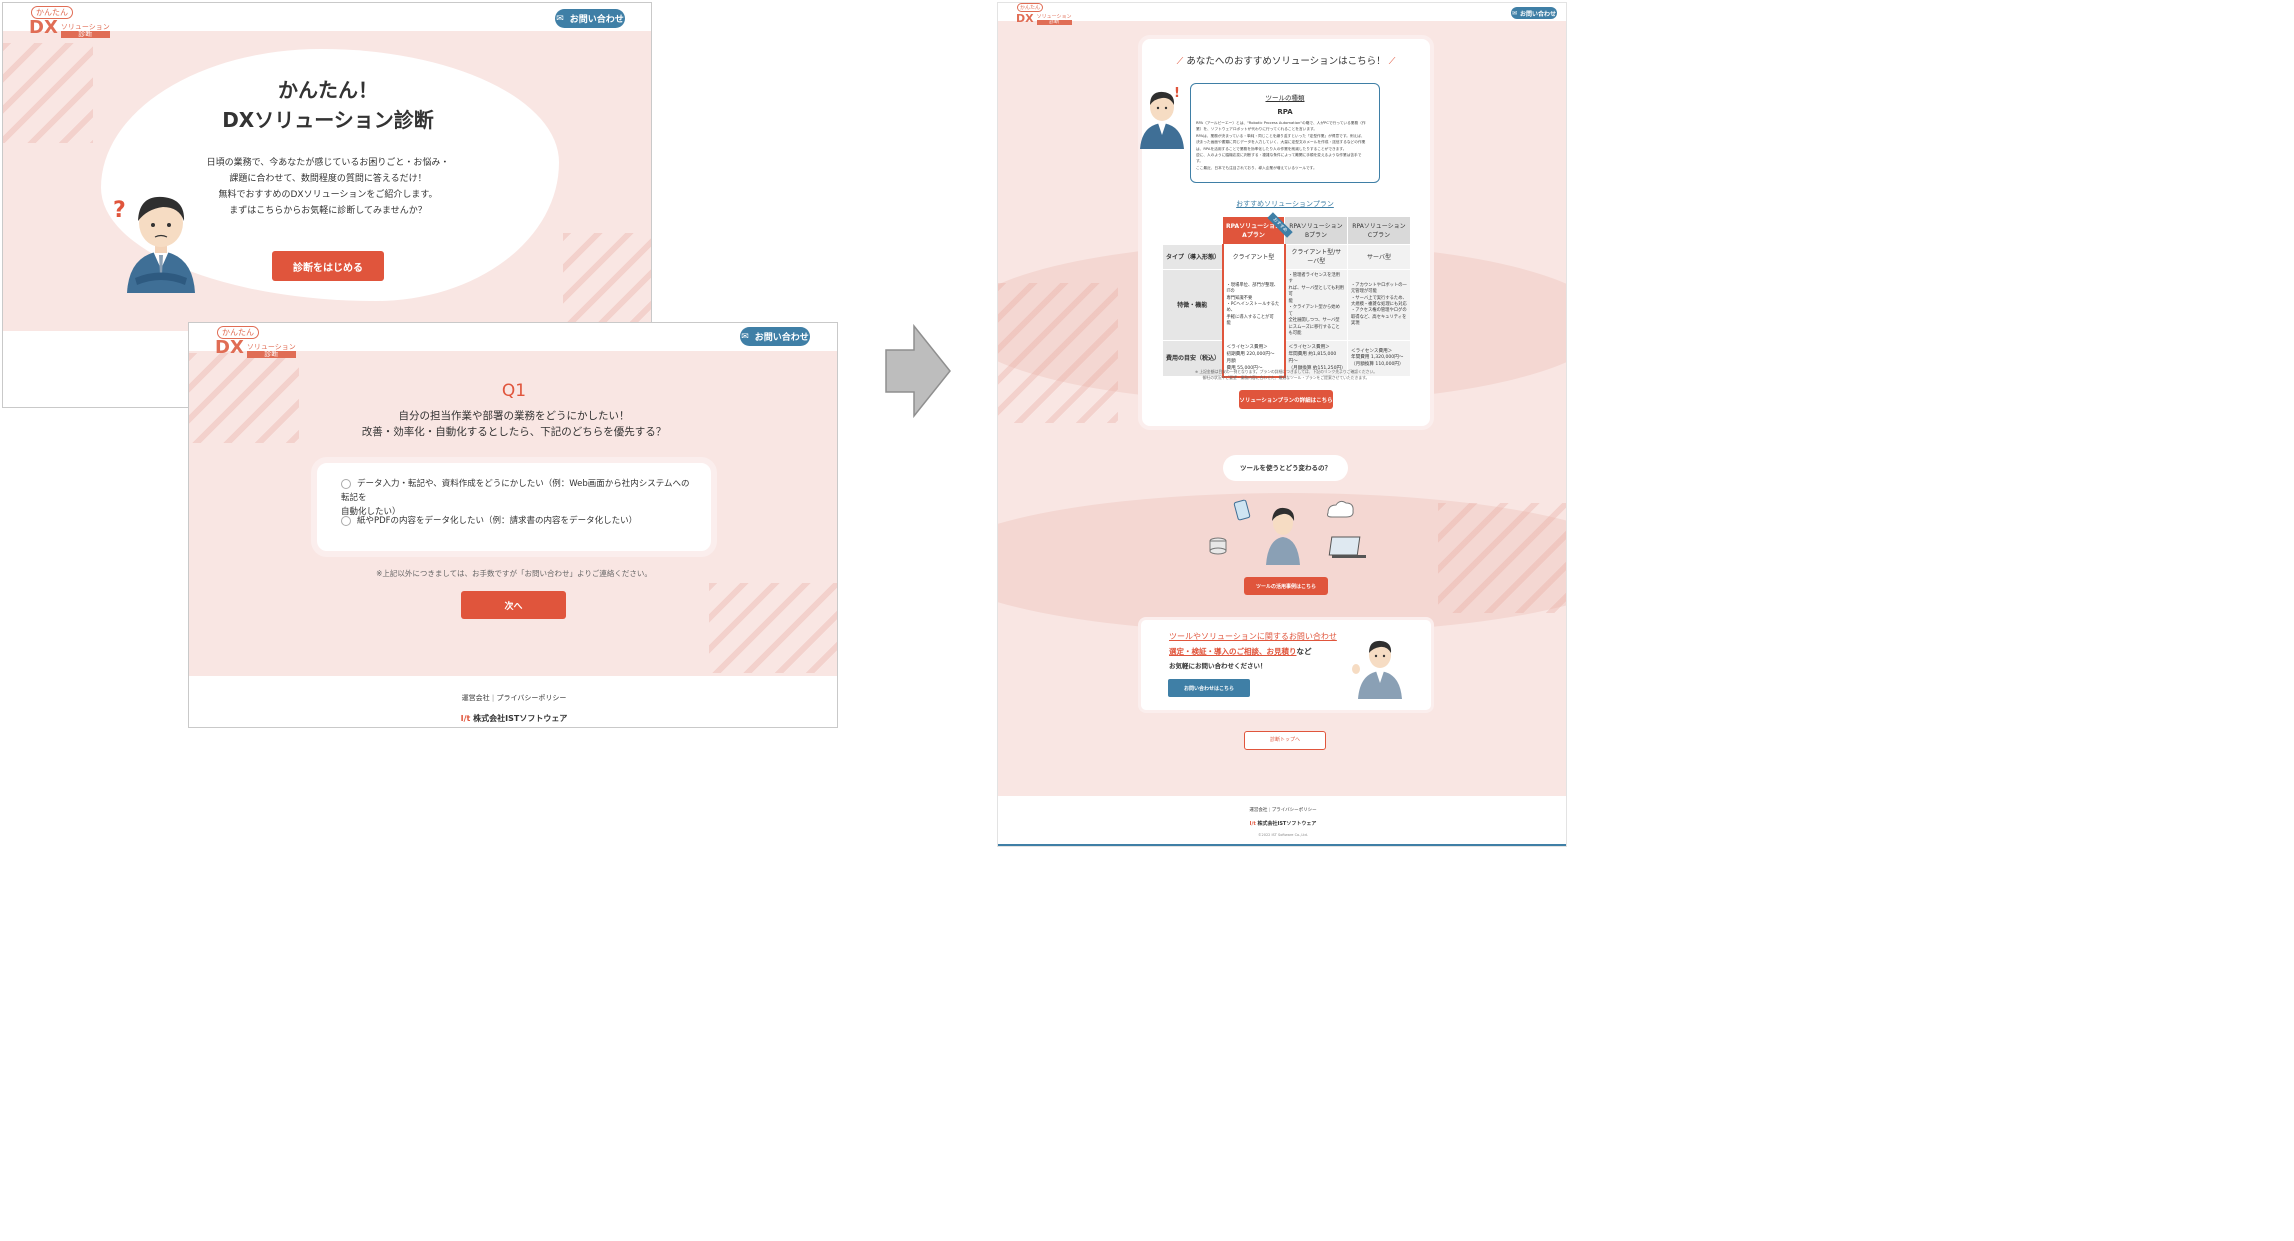 The width and height of the screenshot is (2294, 1241). What do you see at coordinates (1285, 740) in the screenshot?
I see `back-to-top-button: 診断トップへ` at bounding box center [1285, 740].